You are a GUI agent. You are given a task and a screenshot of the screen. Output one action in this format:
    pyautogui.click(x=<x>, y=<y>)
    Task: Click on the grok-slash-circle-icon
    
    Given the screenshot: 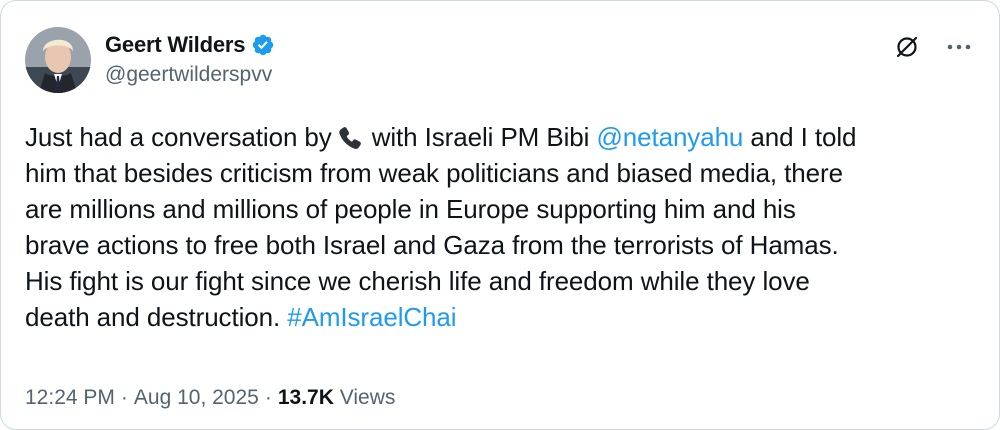 What is the action you would take?
    pyautogui.click(x=907, y=47)
    